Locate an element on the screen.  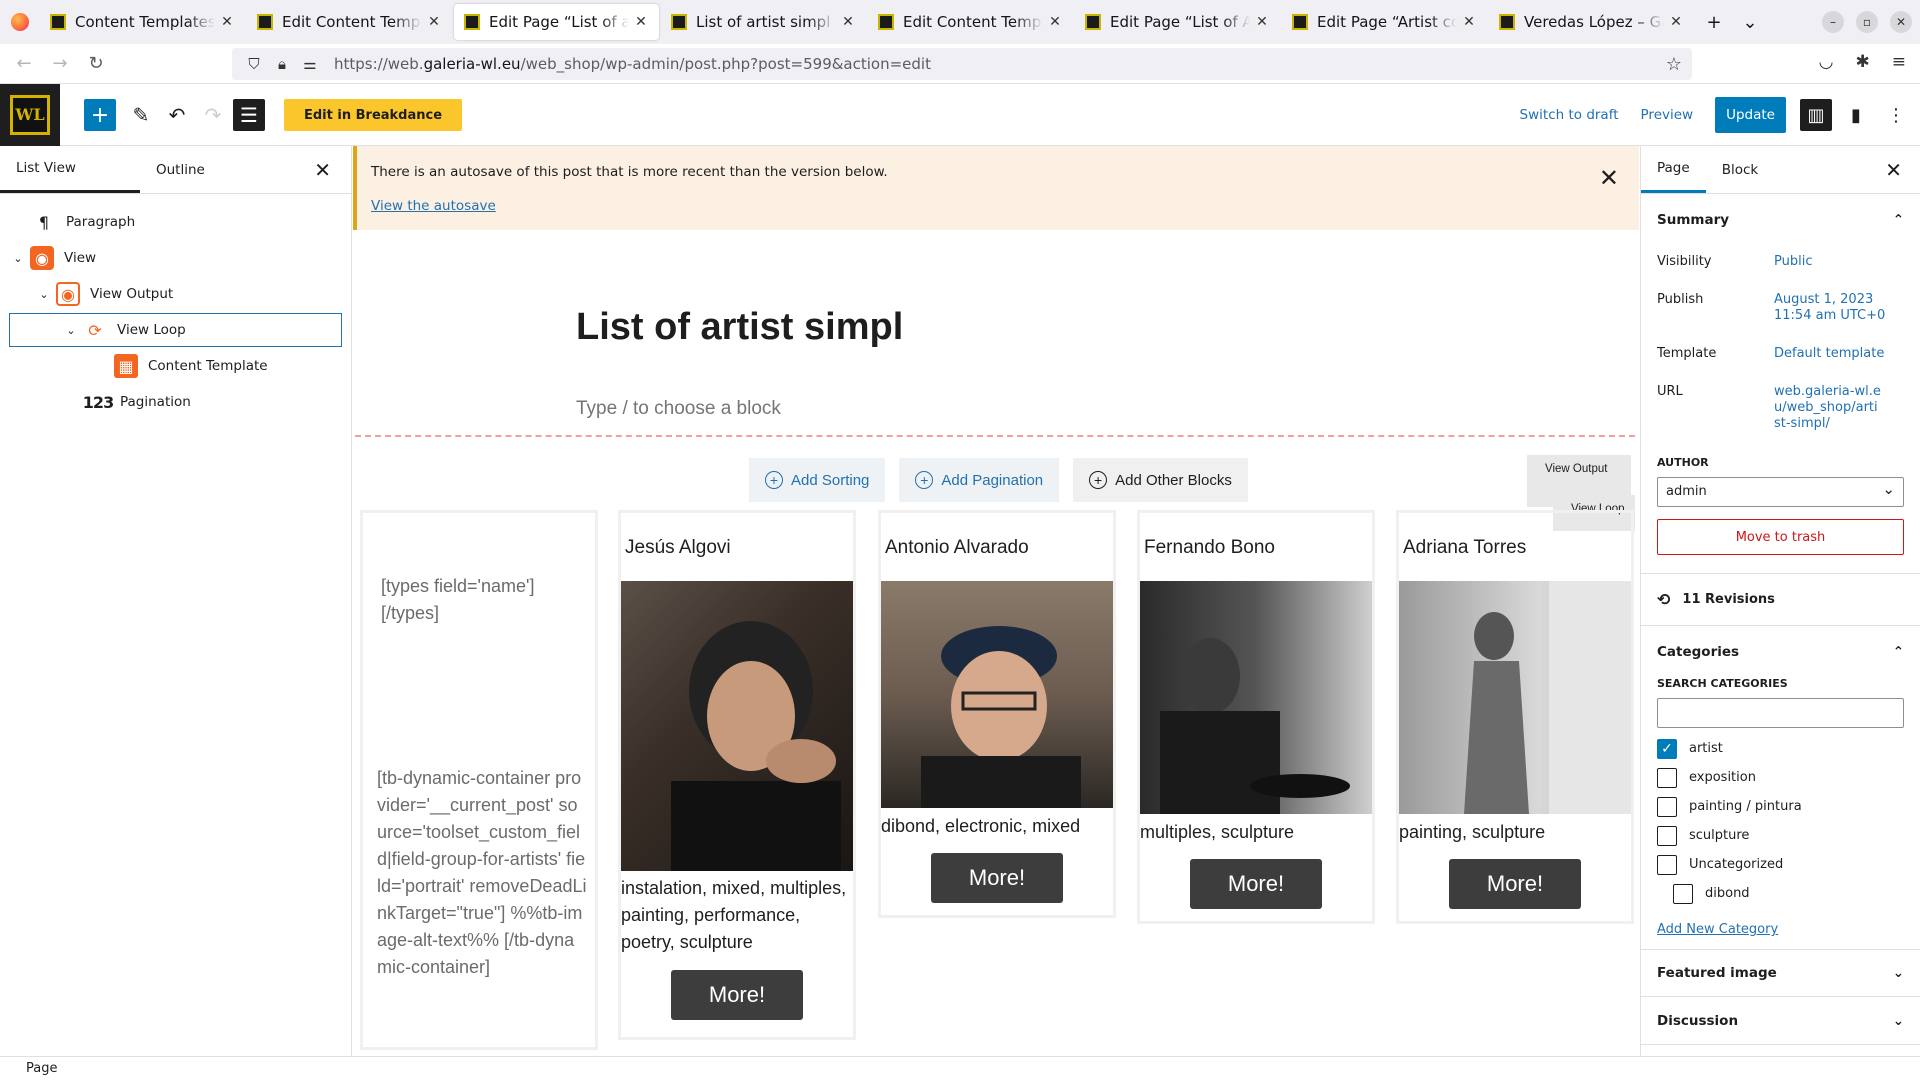
bookmark-star-icon: ☆ is located at coordinates (1674, 64).